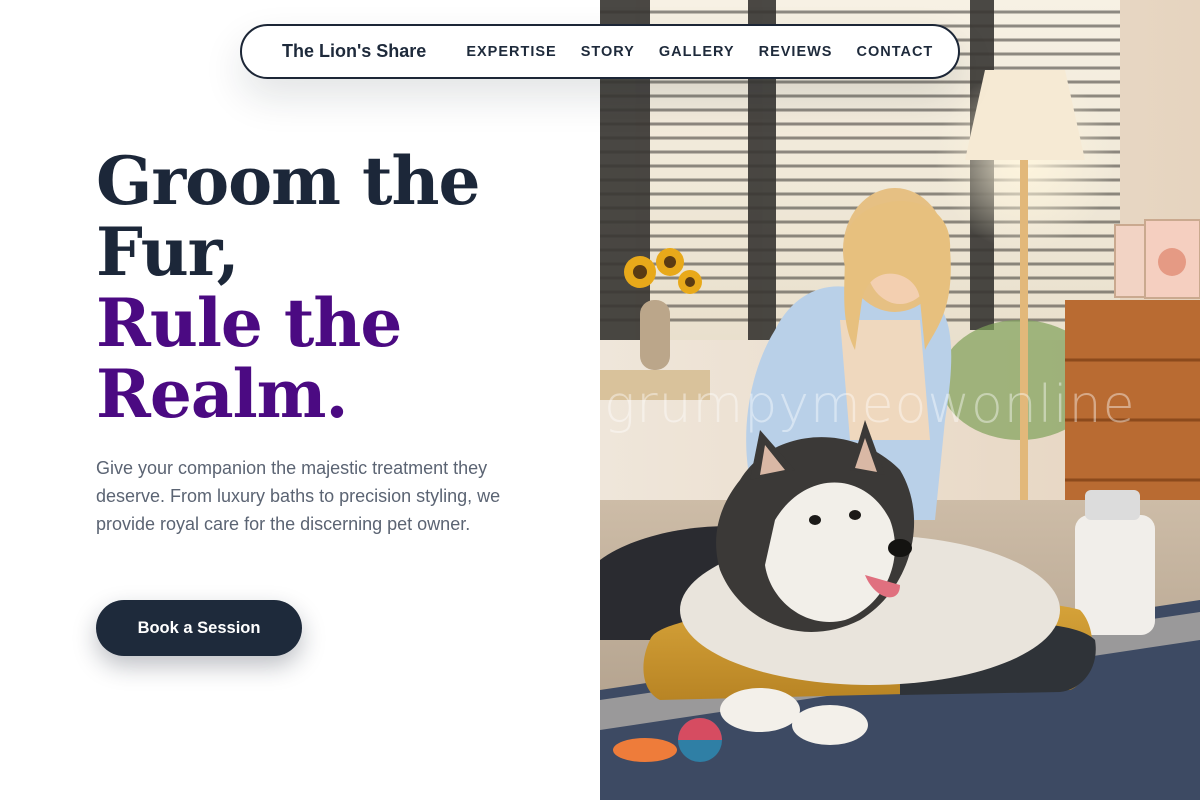  I want to click on watermark-text: grumpymeowonline, so click(870, 405).